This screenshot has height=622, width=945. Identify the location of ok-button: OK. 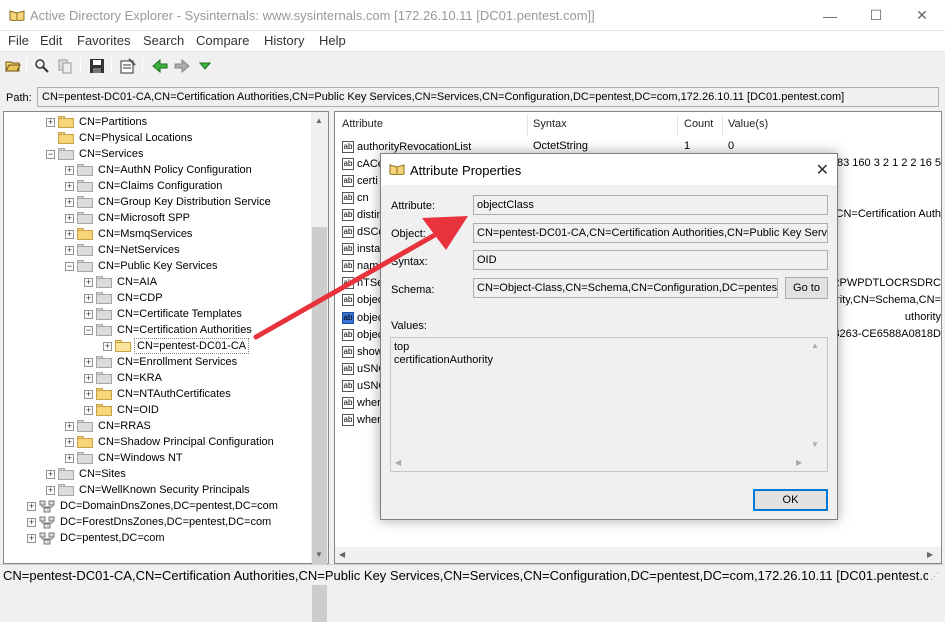
(790, 500).